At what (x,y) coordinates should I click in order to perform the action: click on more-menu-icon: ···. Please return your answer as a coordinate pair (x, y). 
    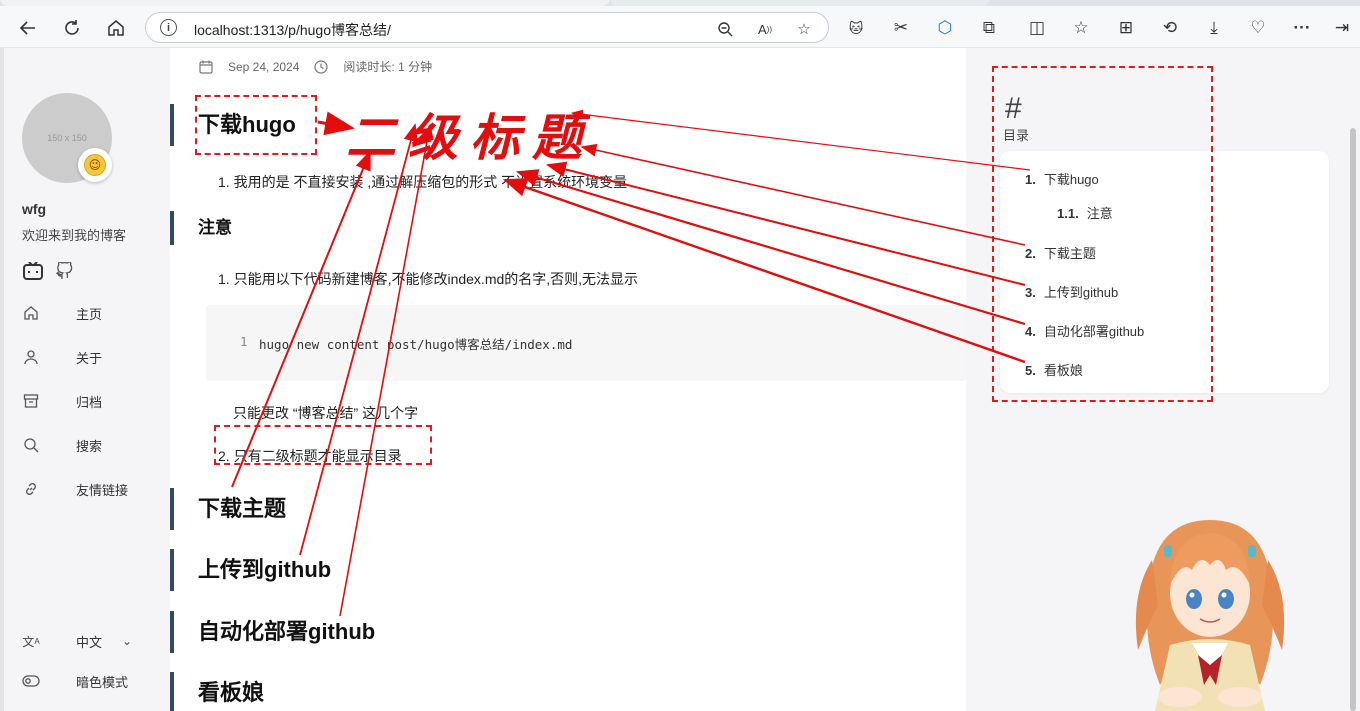
    Looking at the image, I should click on (1302, 28).